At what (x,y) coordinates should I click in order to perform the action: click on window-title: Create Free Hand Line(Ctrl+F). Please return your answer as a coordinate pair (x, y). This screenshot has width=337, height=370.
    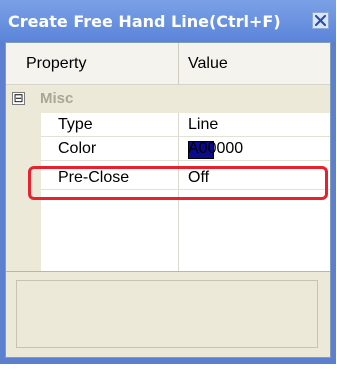
    Looking at the image, I should click on (144, 21).